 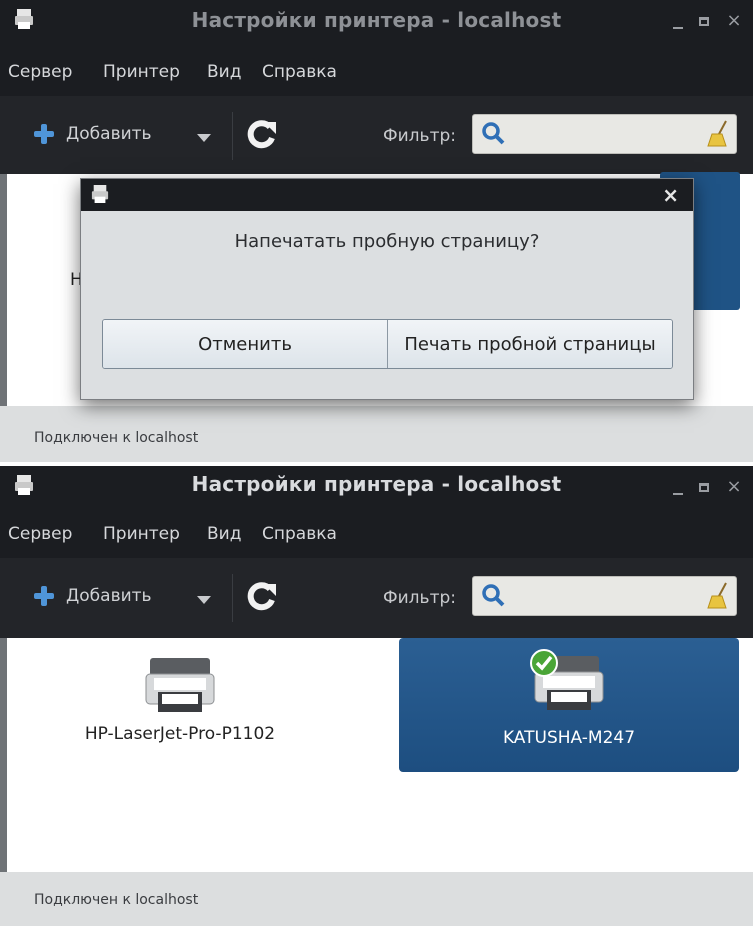 I want to click on print-test-page-button: Печать пробной страницы, so click(x=530, y=344).